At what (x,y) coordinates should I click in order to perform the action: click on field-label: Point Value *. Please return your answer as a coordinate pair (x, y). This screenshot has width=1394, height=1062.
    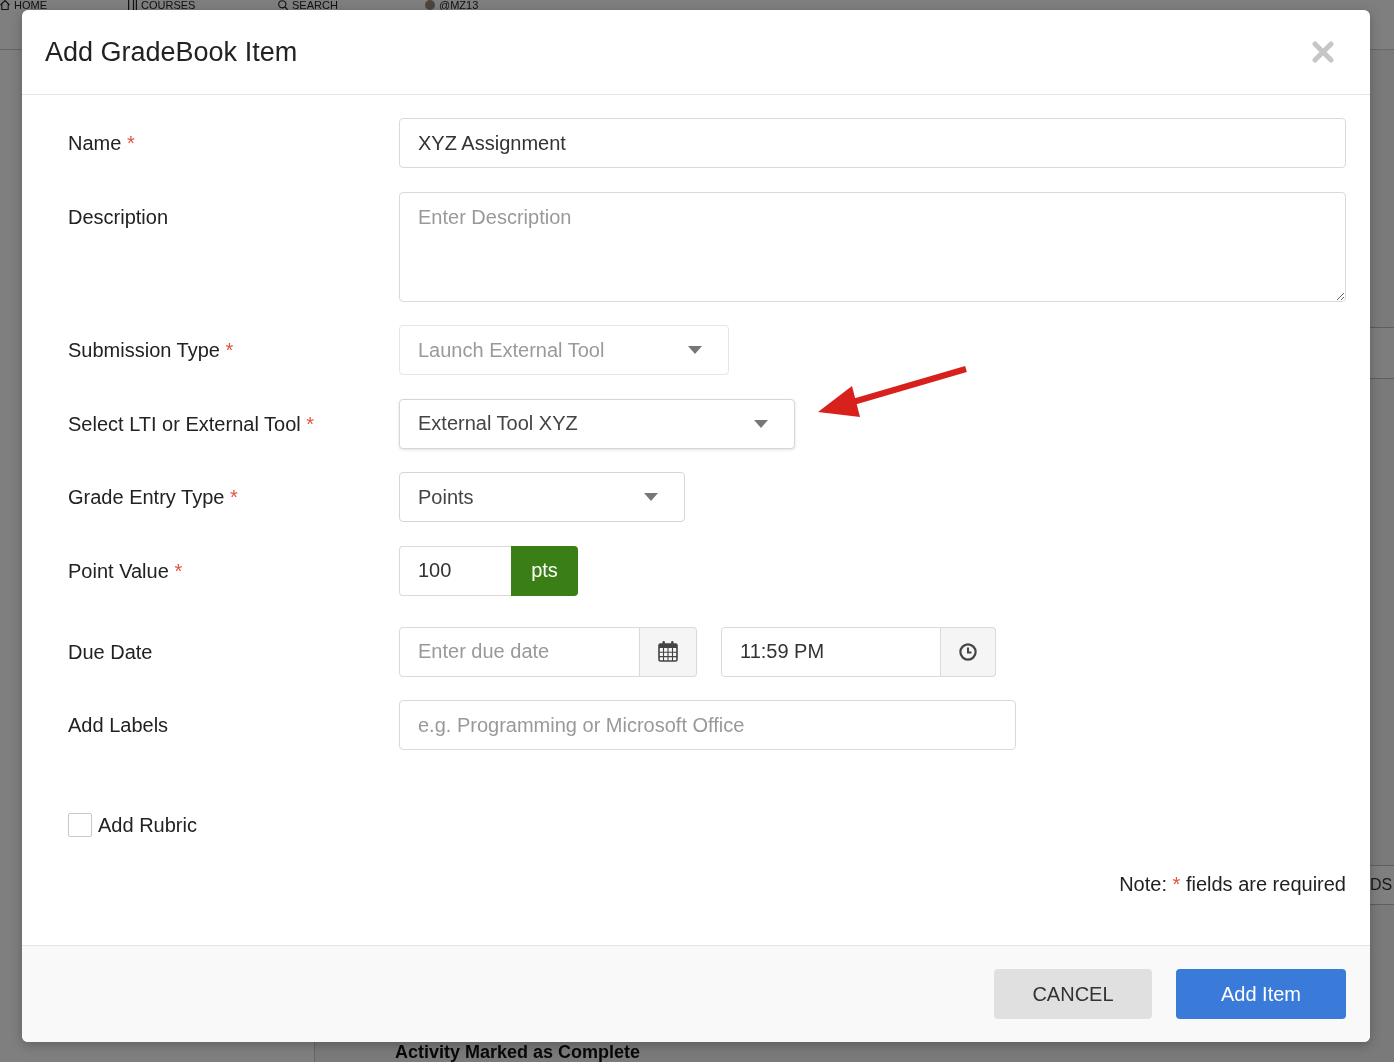
    Looking at the image, I should click on (126, 571).